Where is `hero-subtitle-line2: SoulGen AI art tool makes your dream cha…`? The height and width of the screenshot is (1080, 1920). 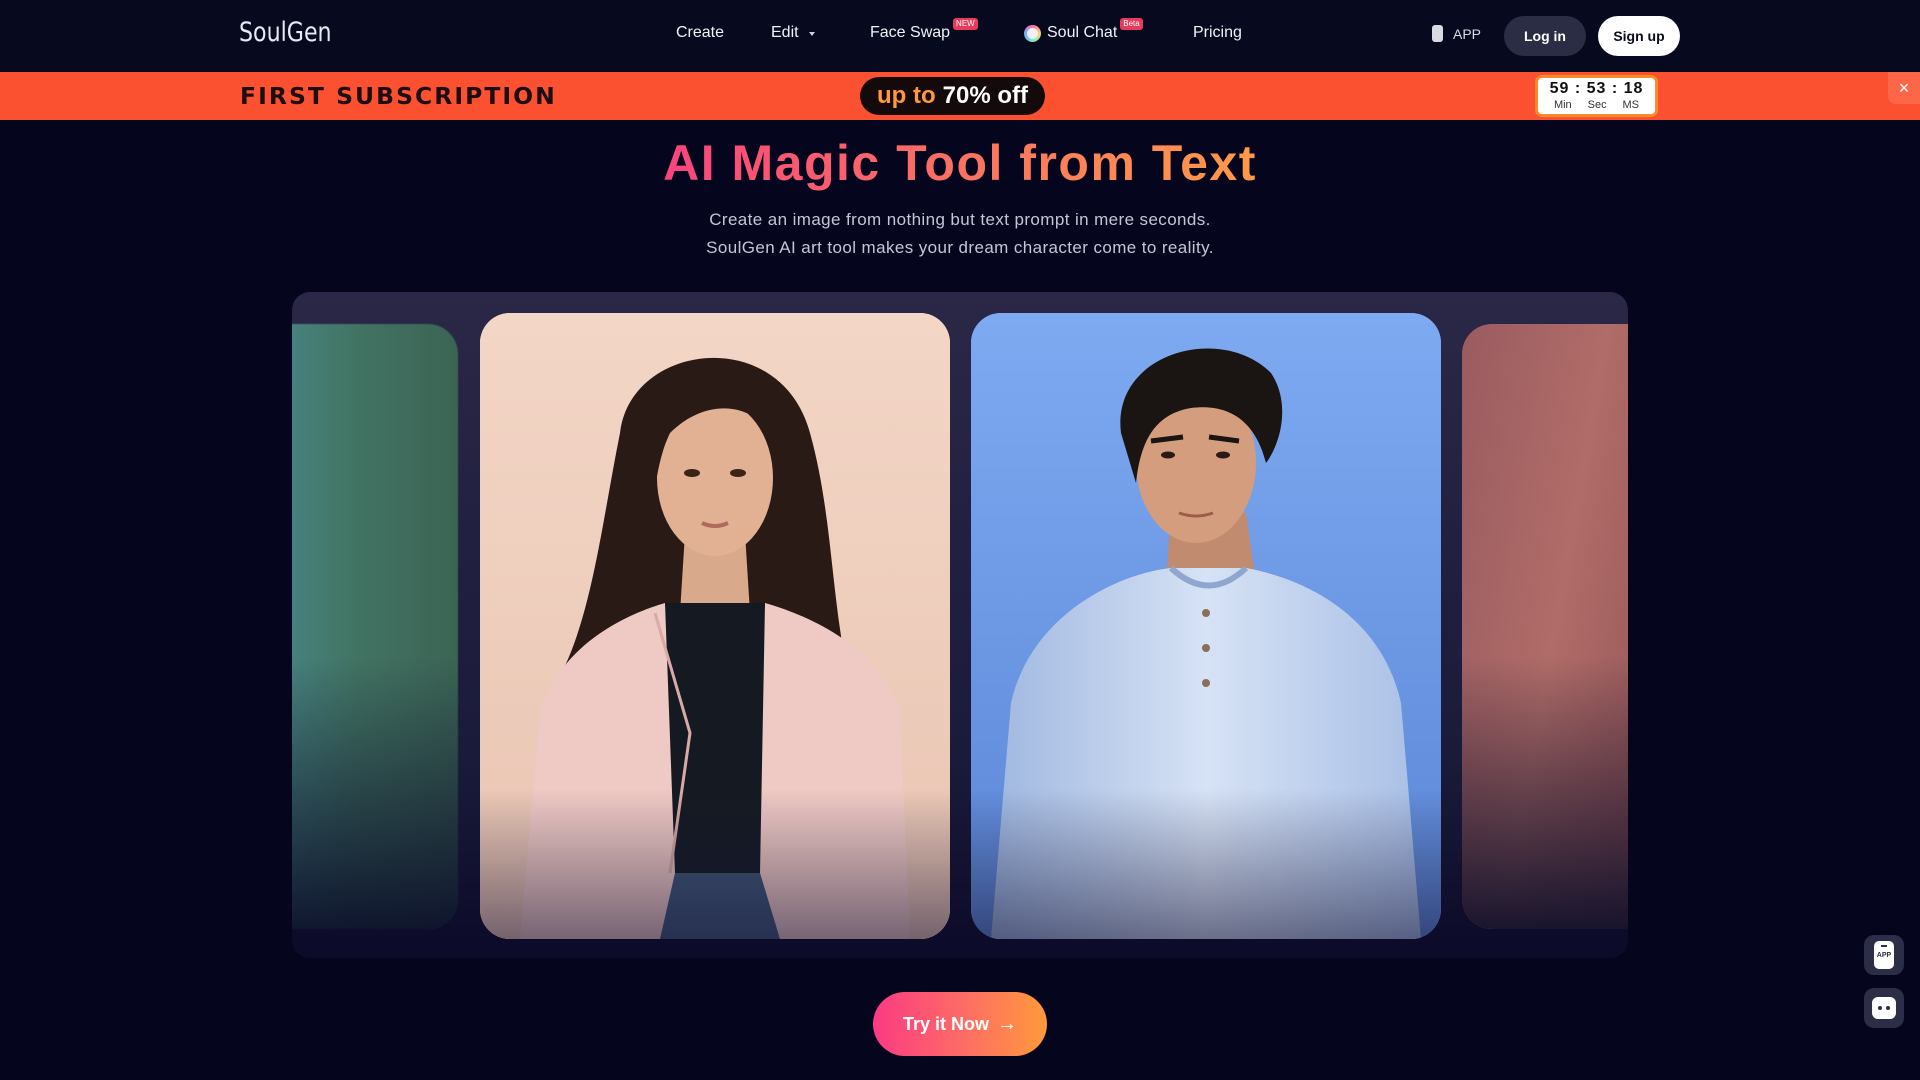 hero-subtitle-line2: SoulGen AI art tool makes your dream cha… is located at coordinates (960, 247).